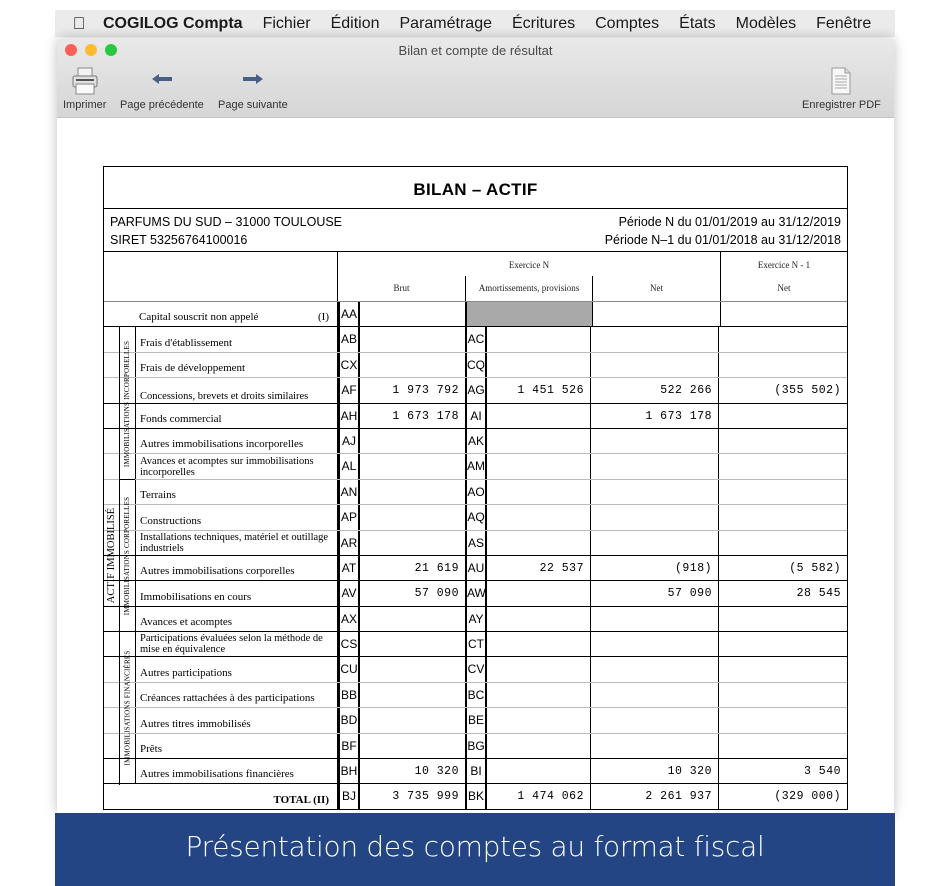  I want to click on row-code-2: AI, so click(476, 415).